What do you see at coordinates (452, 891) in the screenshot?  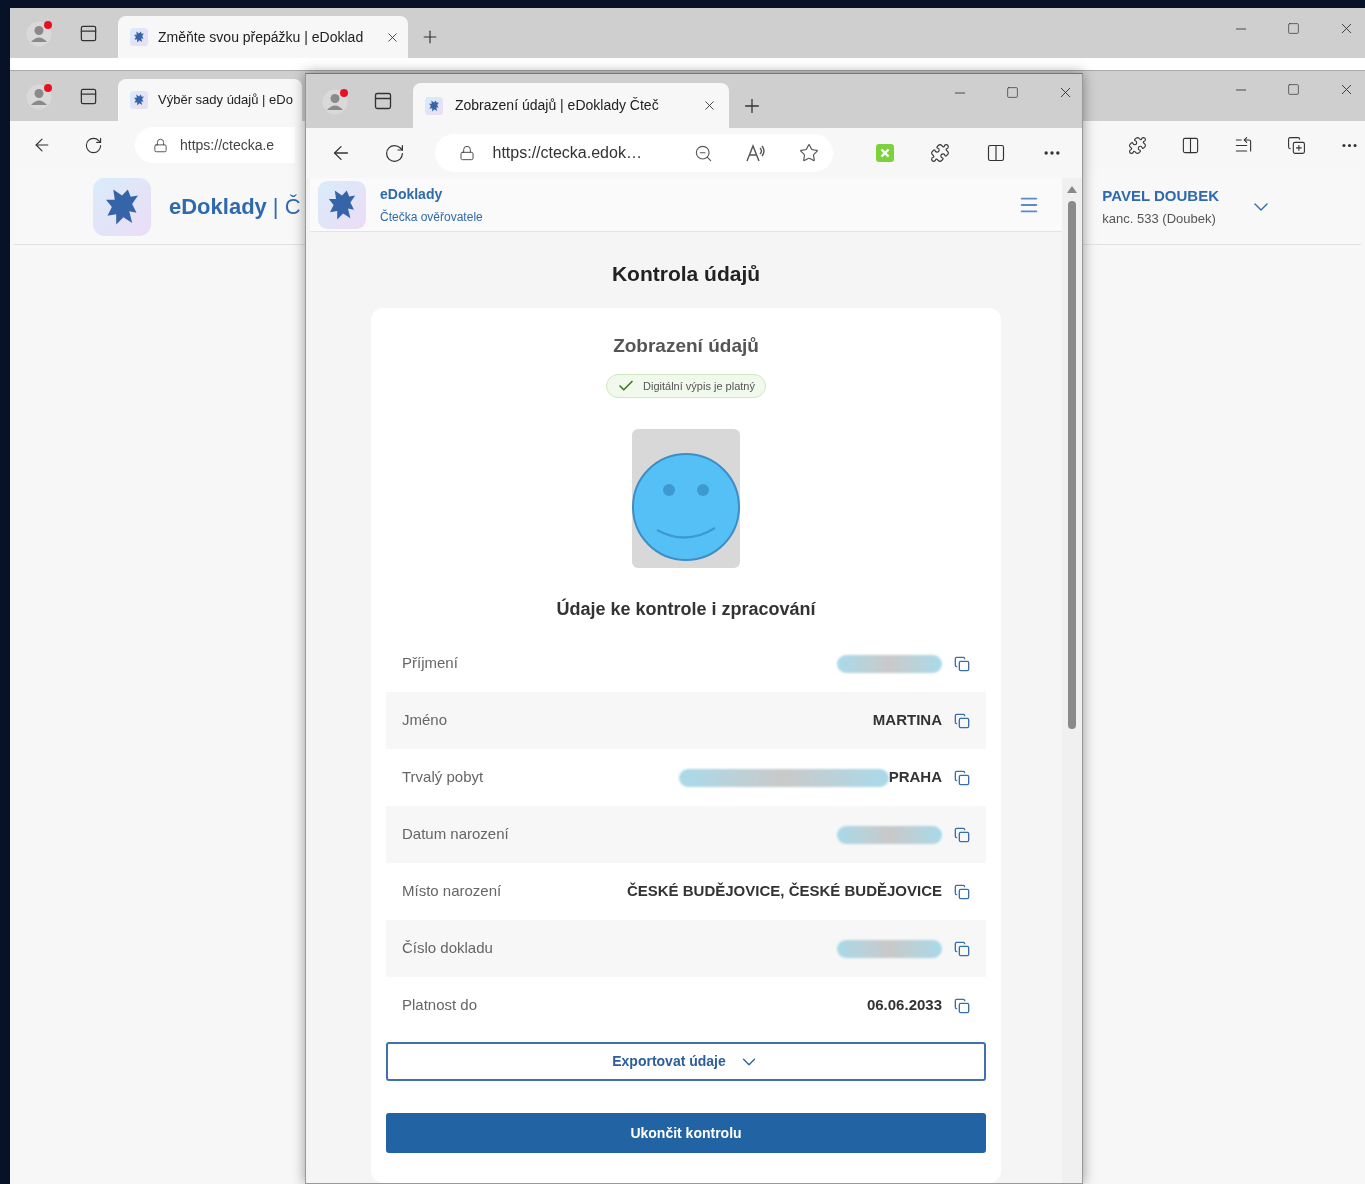 I see `field-label: Místo narození` at bounding box center [452, 891].